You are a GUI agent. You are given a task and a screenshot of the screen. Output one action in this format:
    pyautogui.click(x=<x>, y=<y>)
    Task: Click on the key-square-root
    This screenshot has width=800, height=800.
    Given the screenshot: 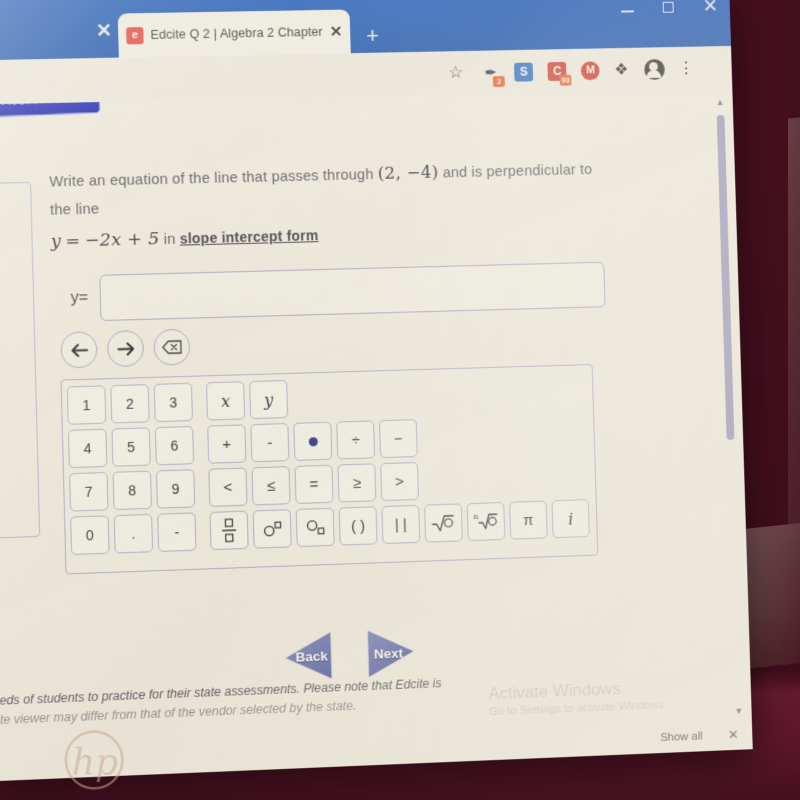 What is the action you would take?
    pyautogui.click(x=443, y=523)
    